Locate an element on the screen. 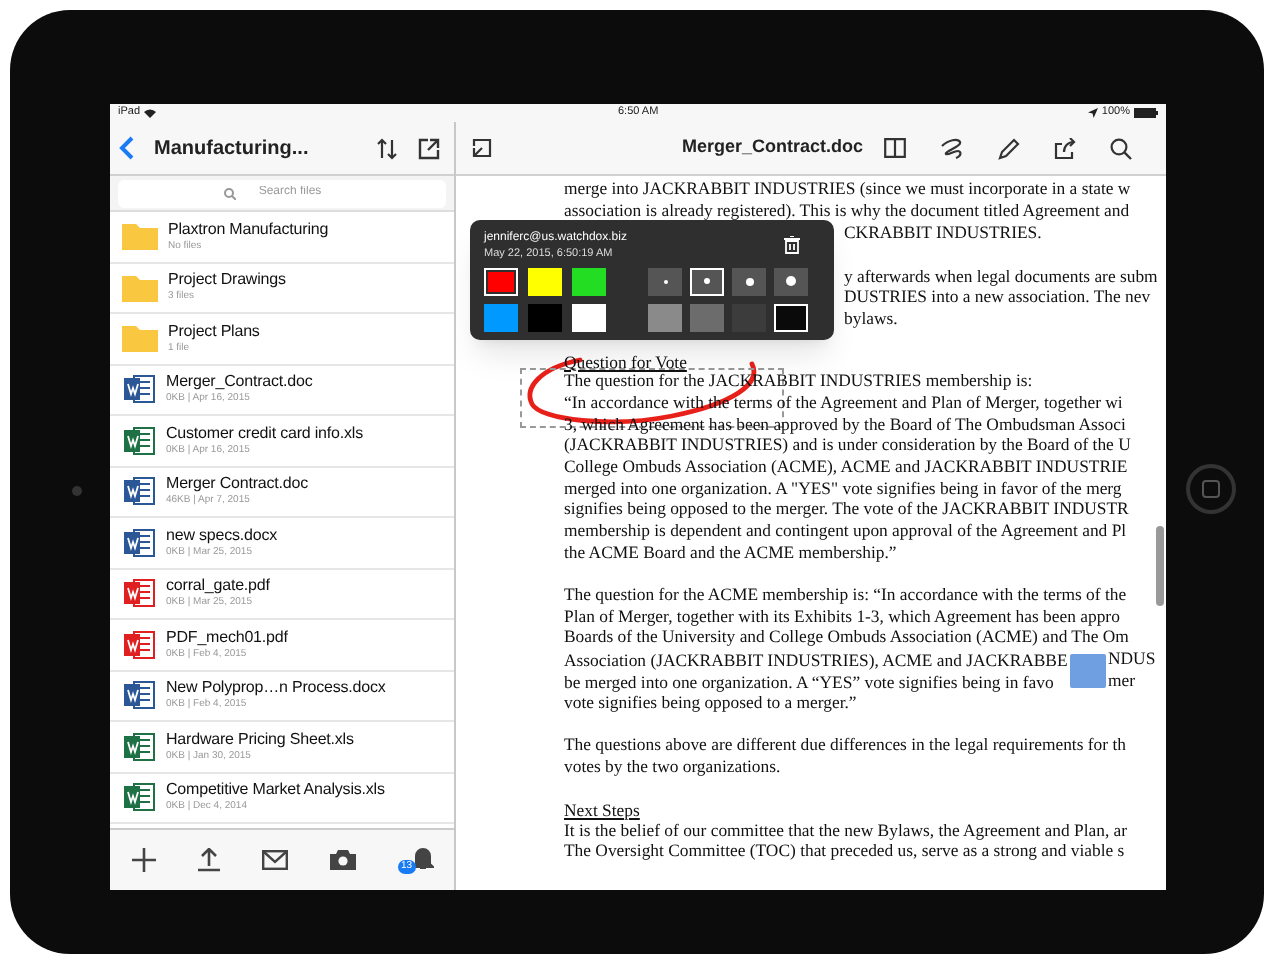  file-name: Merger_Contract.doc is located at coordinates (239, 382).